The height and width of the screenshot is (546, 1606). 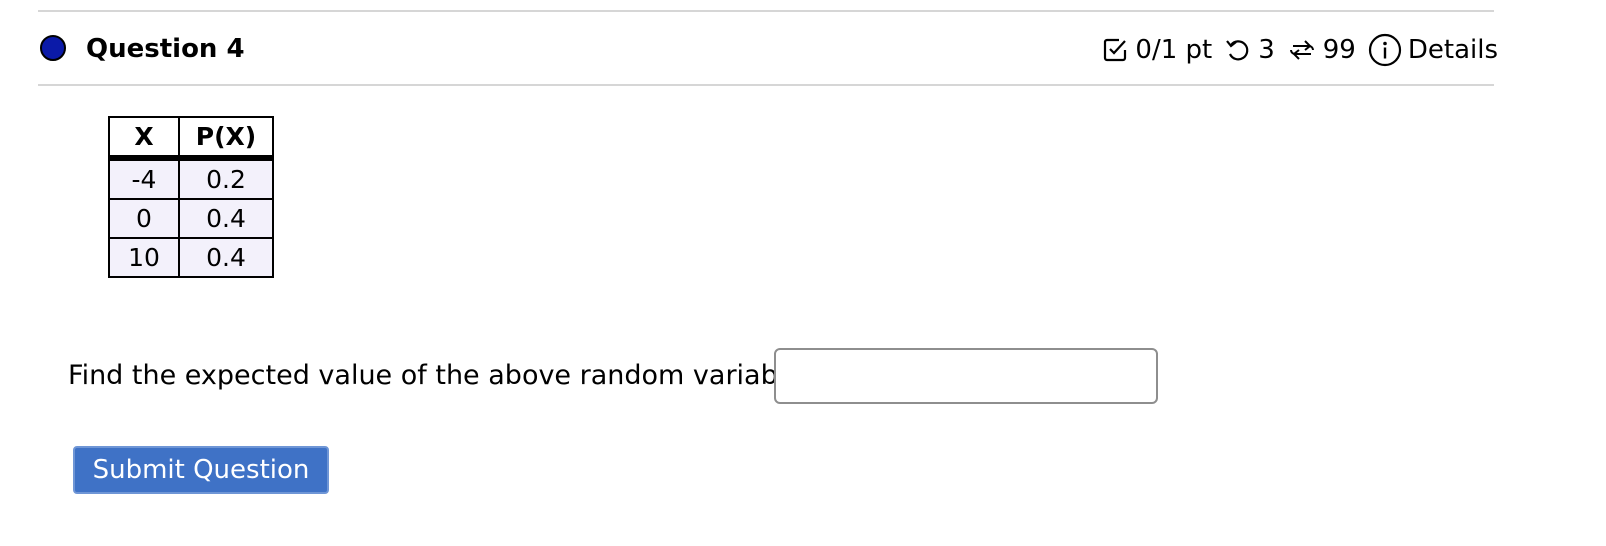 I want to click on refresh-arrows-icon, so click(x=1302, y=50).